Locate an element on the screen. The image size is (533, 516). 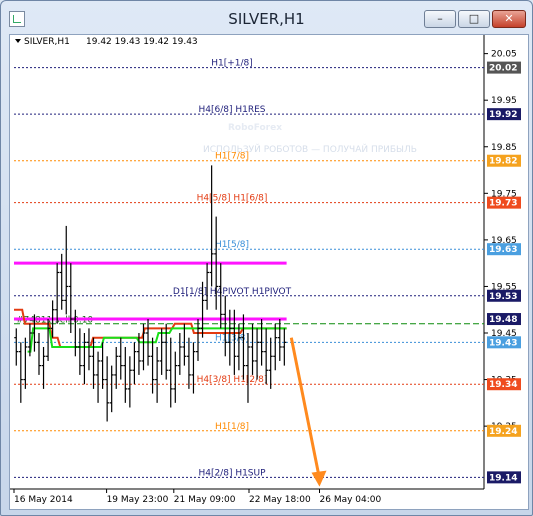
maximize-icon: □ is located at coordinates (474, 18).